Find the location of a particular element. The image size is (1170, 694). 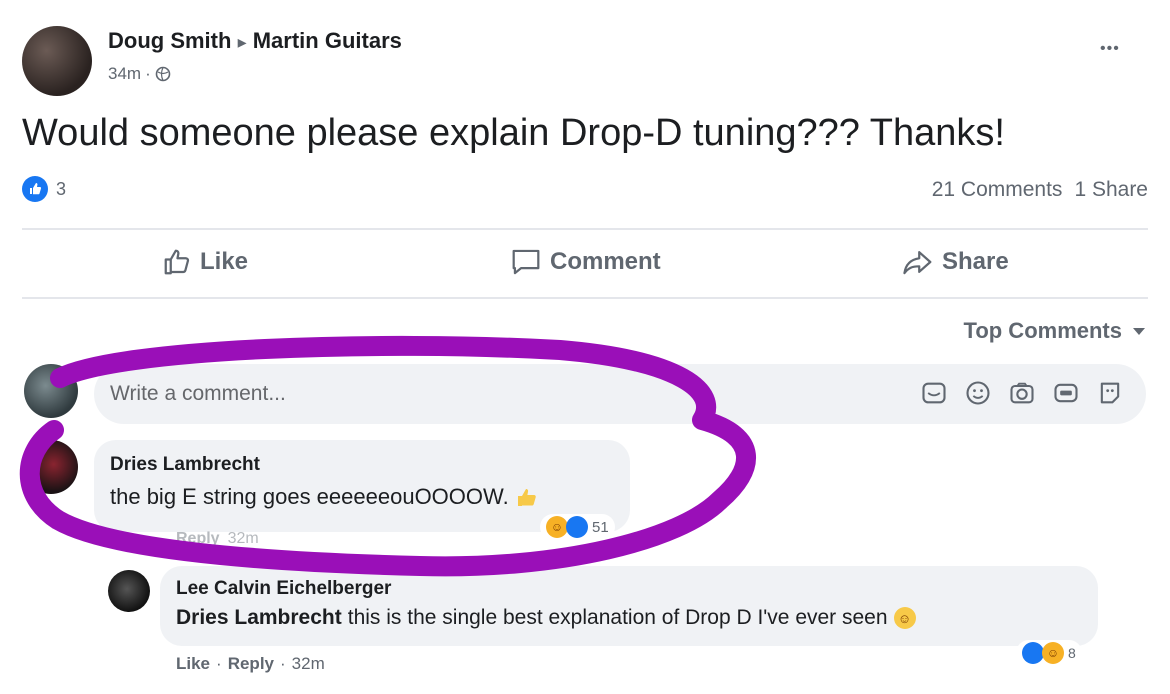

gif-icon is located at coordinates (1066, 393).